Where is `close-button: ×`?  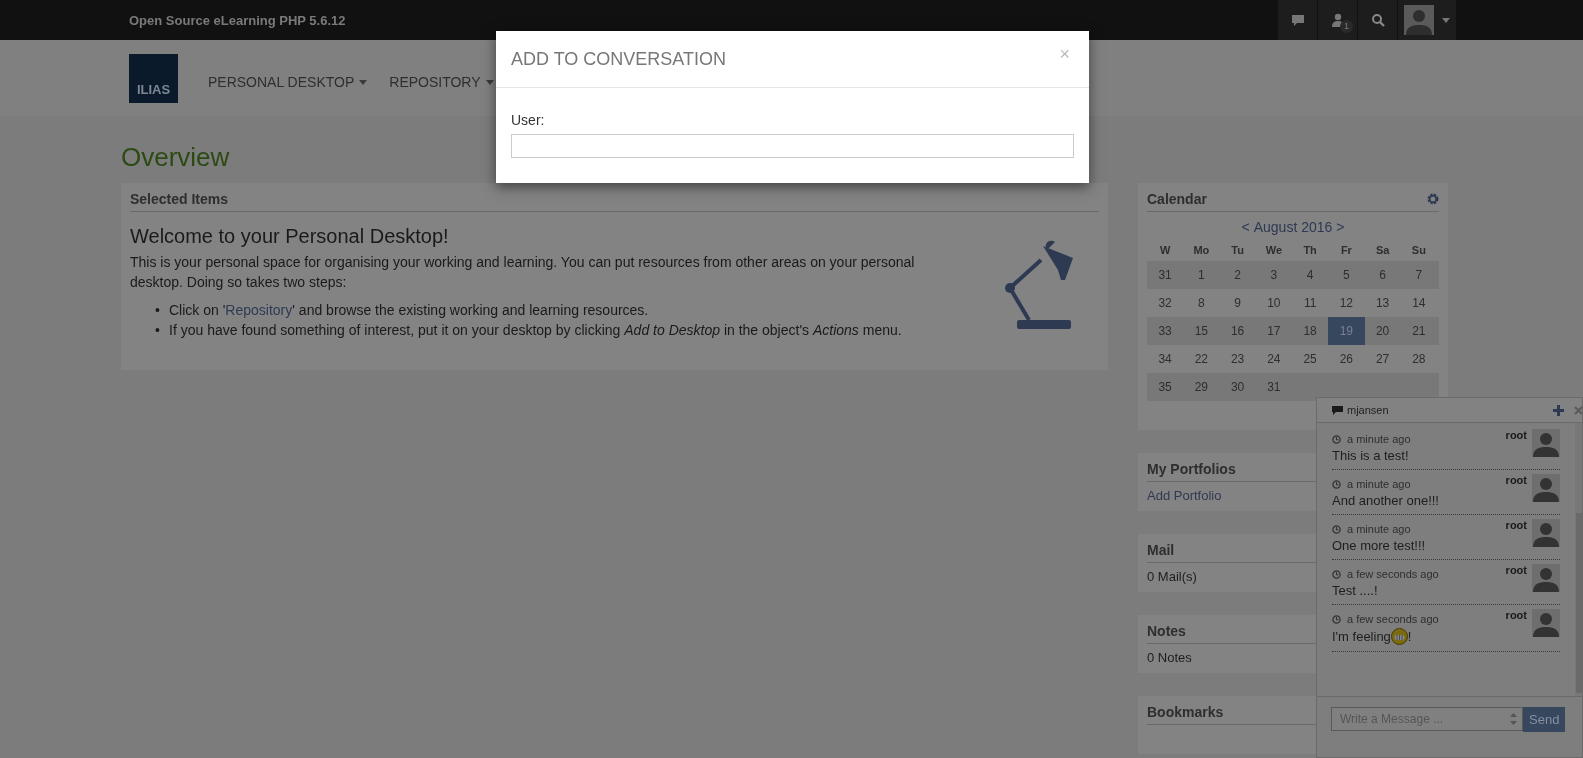 close-button: × is located at coordinates (1064, 54).